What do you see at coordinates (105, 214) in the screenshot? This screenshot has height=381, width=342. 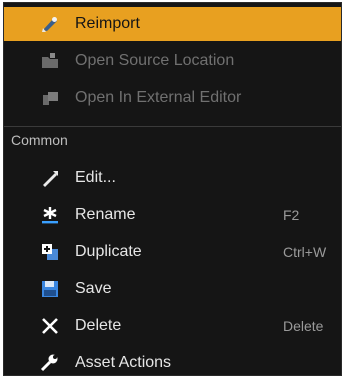 I see `menu-item-label: Rename` at bounding box center [105, 214].